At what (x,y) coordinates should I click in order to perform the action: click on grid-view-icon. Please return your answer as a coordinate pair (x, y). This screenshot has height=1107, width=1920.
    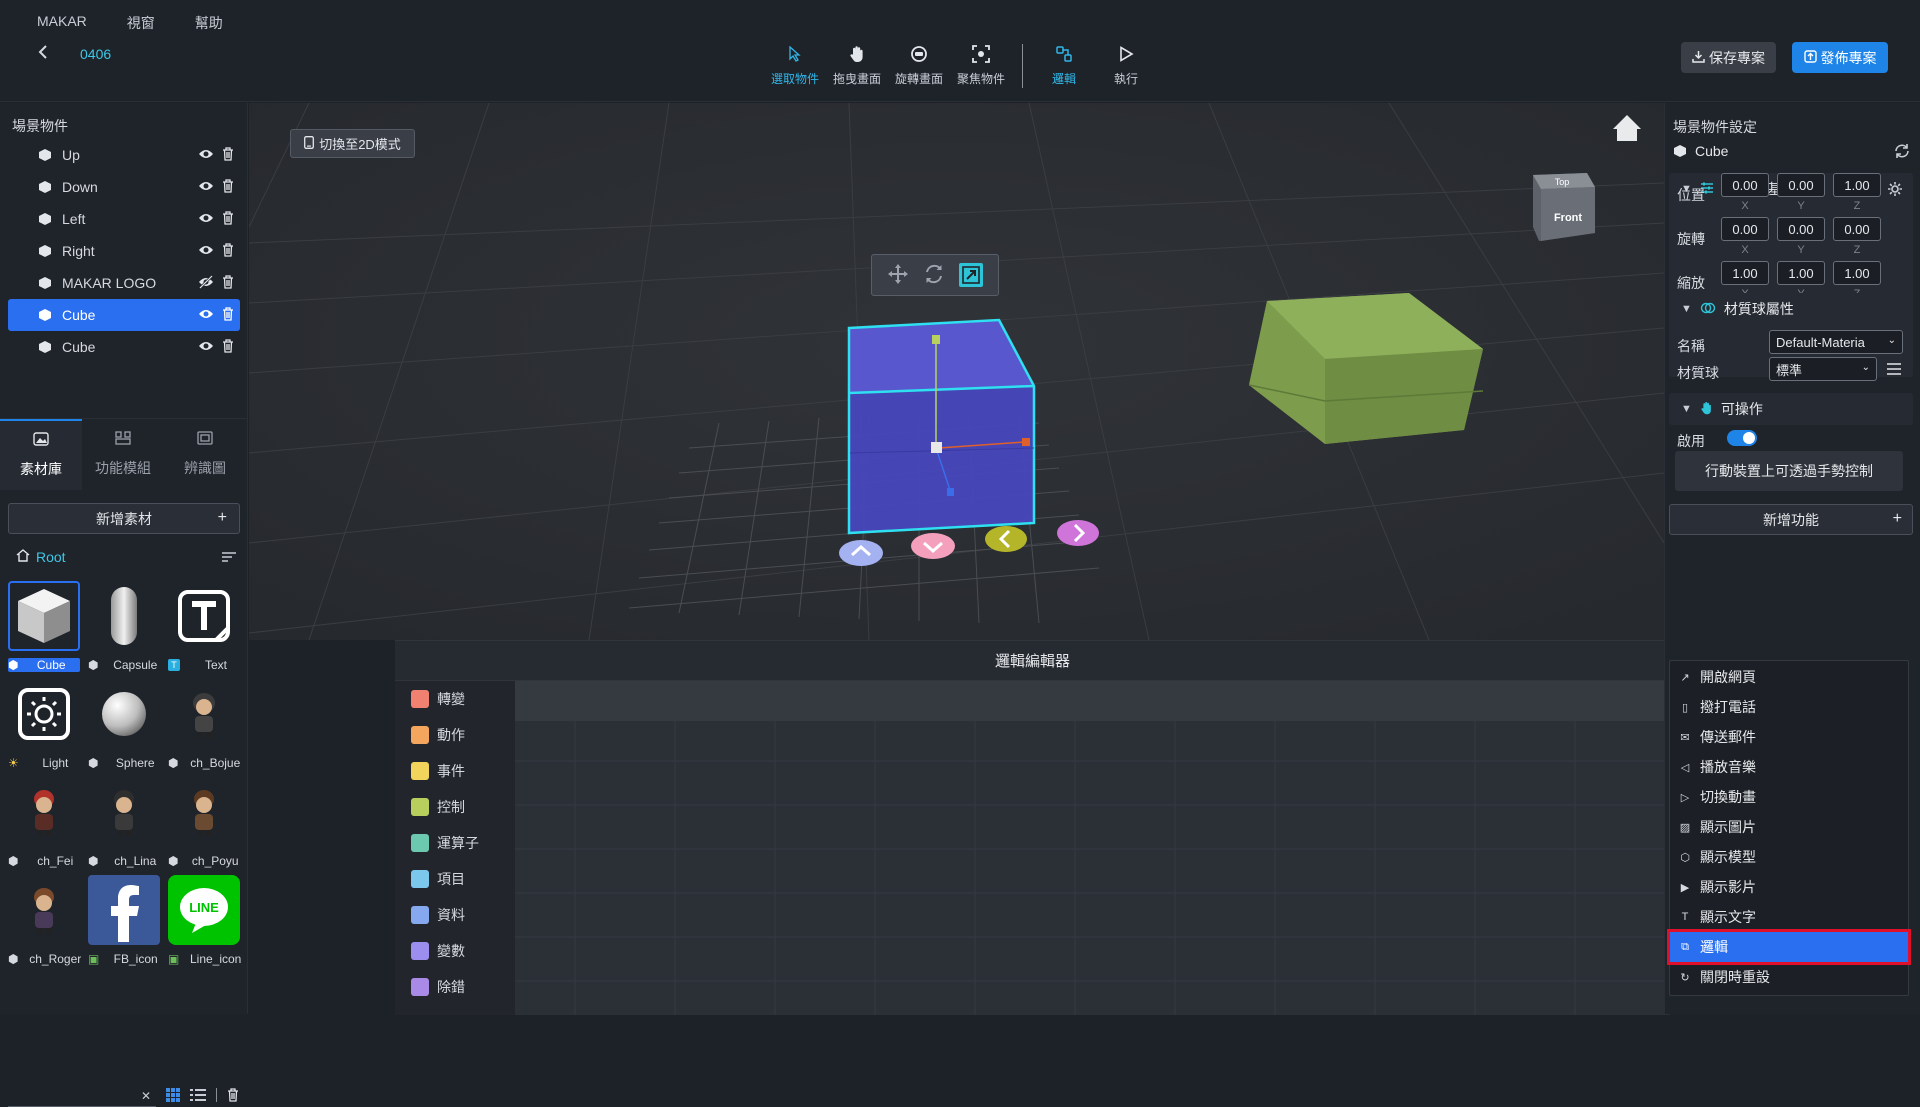
    Looking at the image, I should click on (173, 1096).